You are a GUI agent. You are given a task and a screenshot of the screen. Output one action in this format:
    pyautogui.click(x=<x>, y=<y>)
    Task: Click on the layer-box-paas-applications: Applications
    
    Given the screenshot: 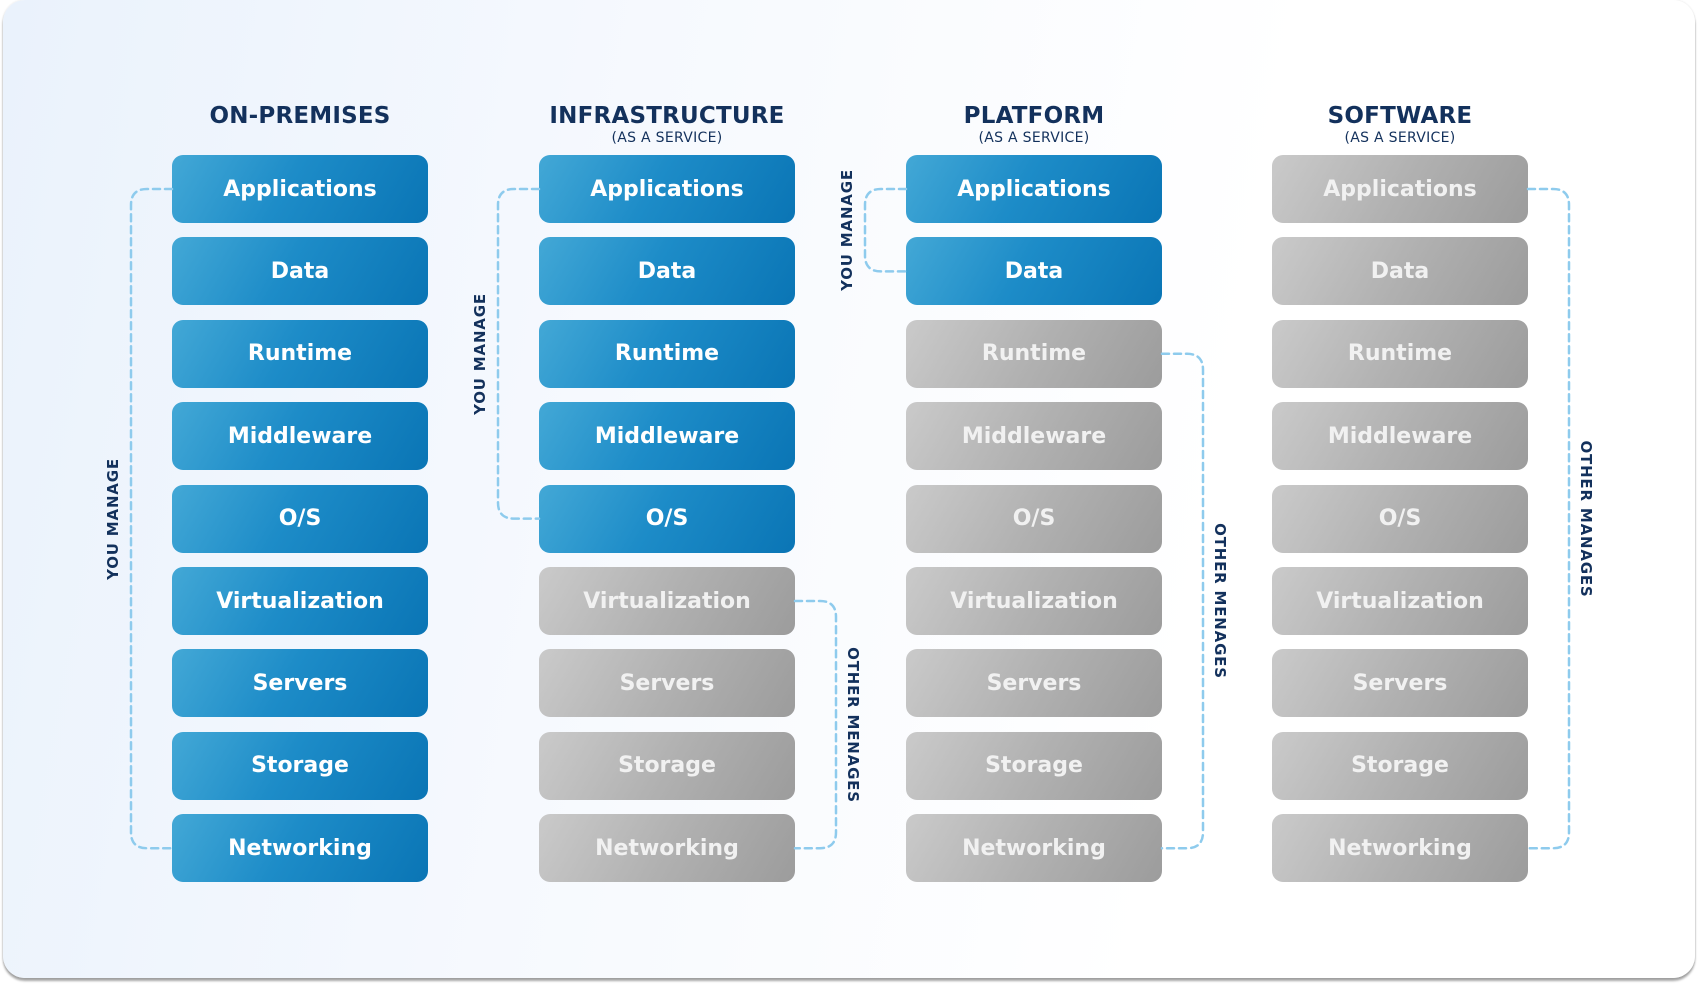 What is the action you would take?
    pyautogui.click(x=1034, y=189)
    